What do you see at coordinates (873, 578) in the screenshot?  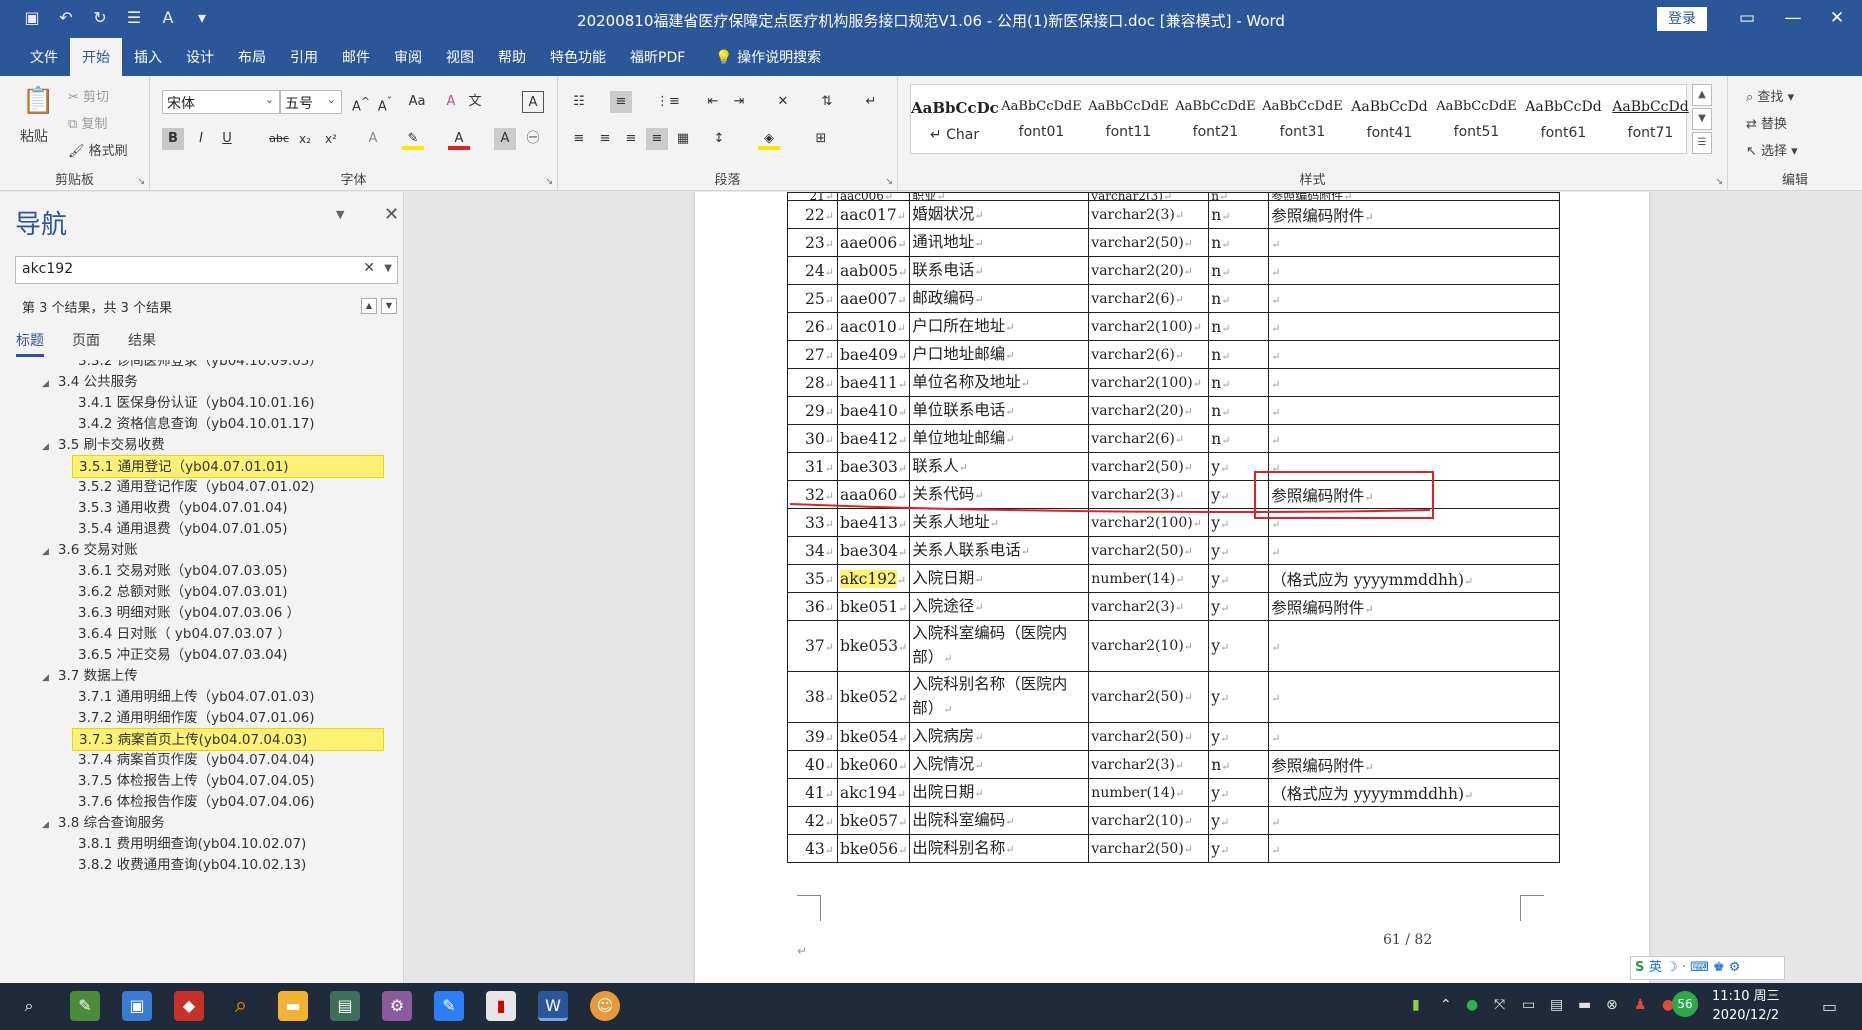 I see `table-cell-code: akc192↵` at bounding box center [873, 578].